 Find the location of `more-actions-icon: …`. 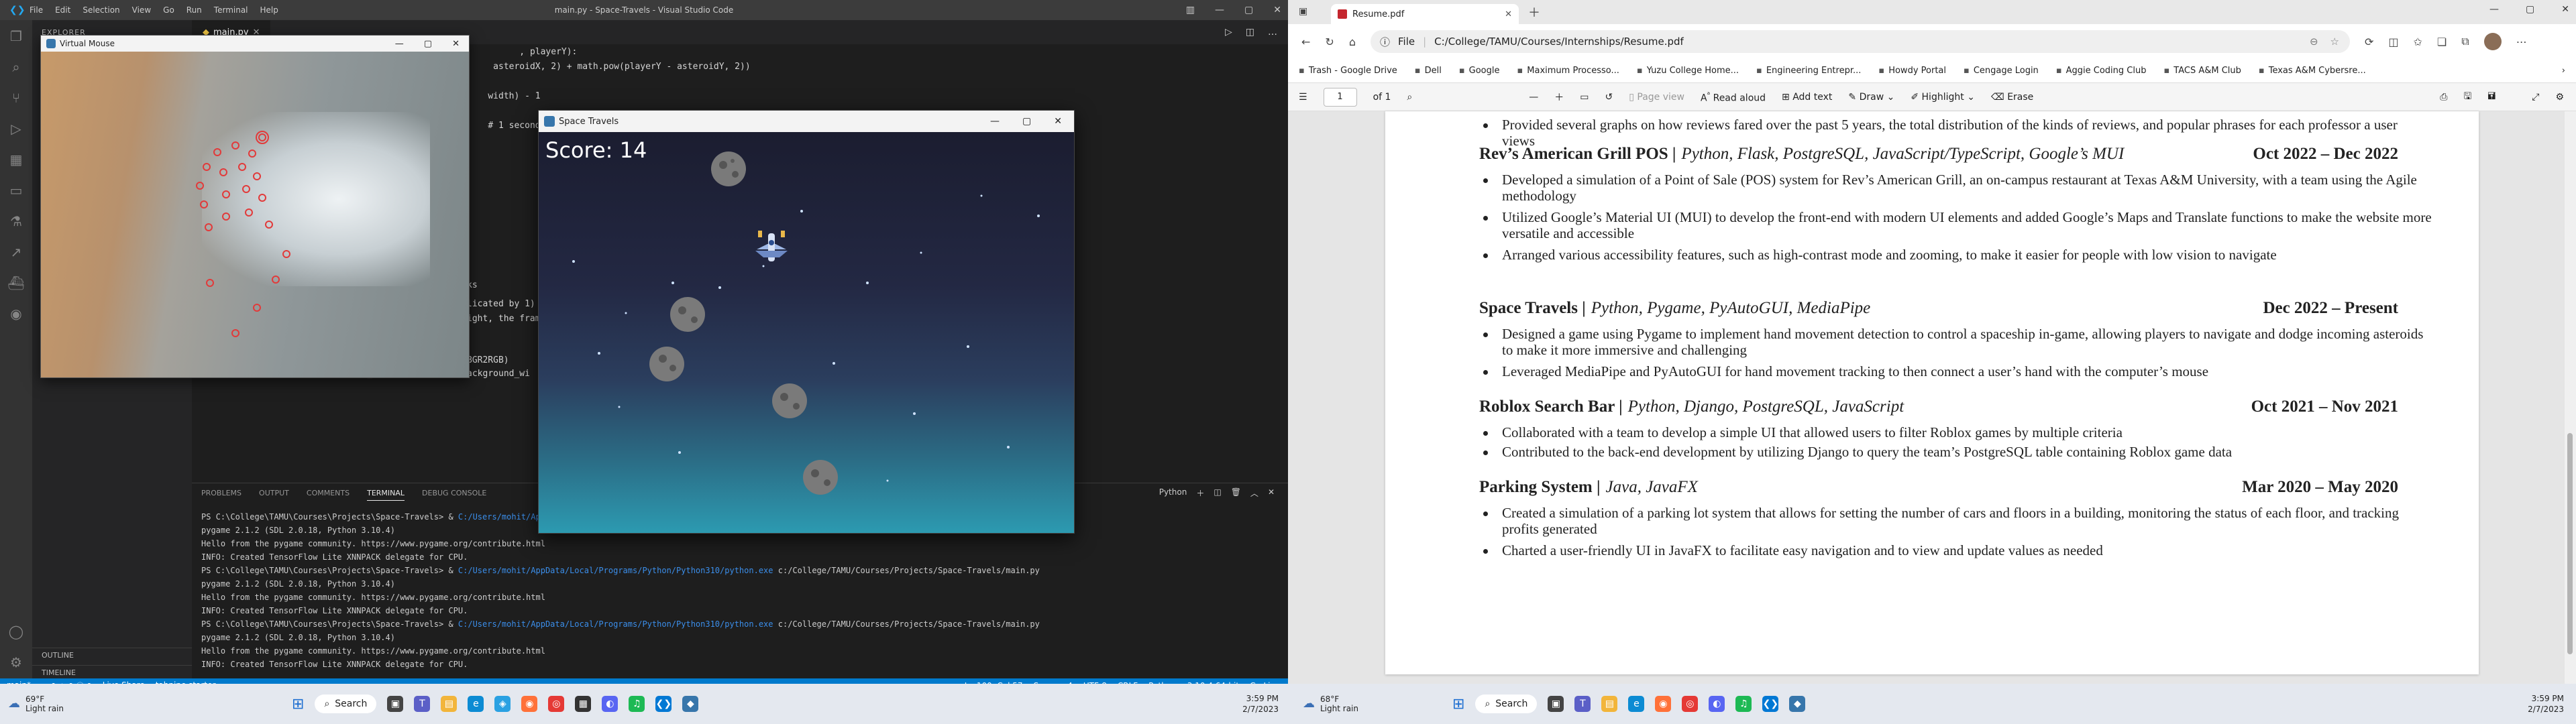

more-actions-icon: … is located at coordinates (1272, 32).